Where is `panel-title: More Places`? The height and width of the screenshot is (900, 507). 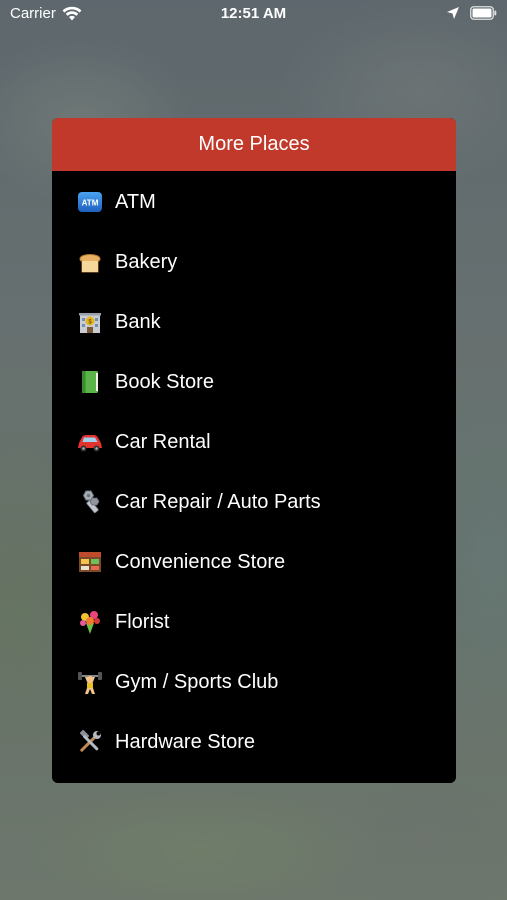
panel-title: More Places is located at coordinates (254, 144).